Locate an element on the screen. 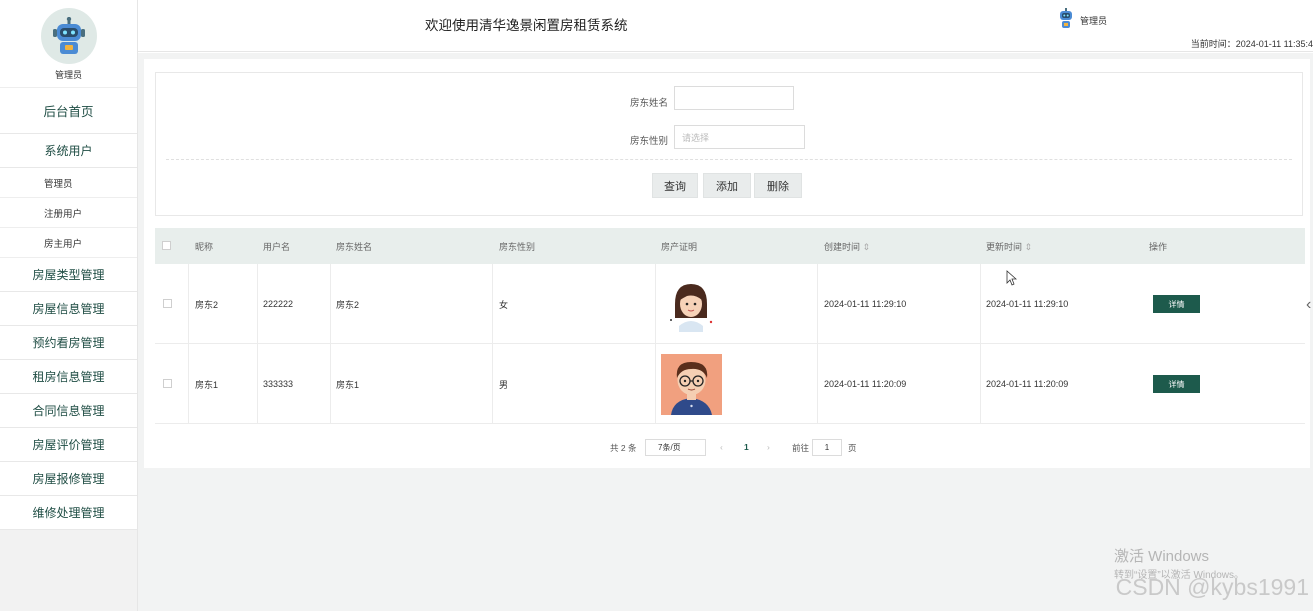  sidebar-item-contract: 合同信息管理 is located at coordinates (68, 411).